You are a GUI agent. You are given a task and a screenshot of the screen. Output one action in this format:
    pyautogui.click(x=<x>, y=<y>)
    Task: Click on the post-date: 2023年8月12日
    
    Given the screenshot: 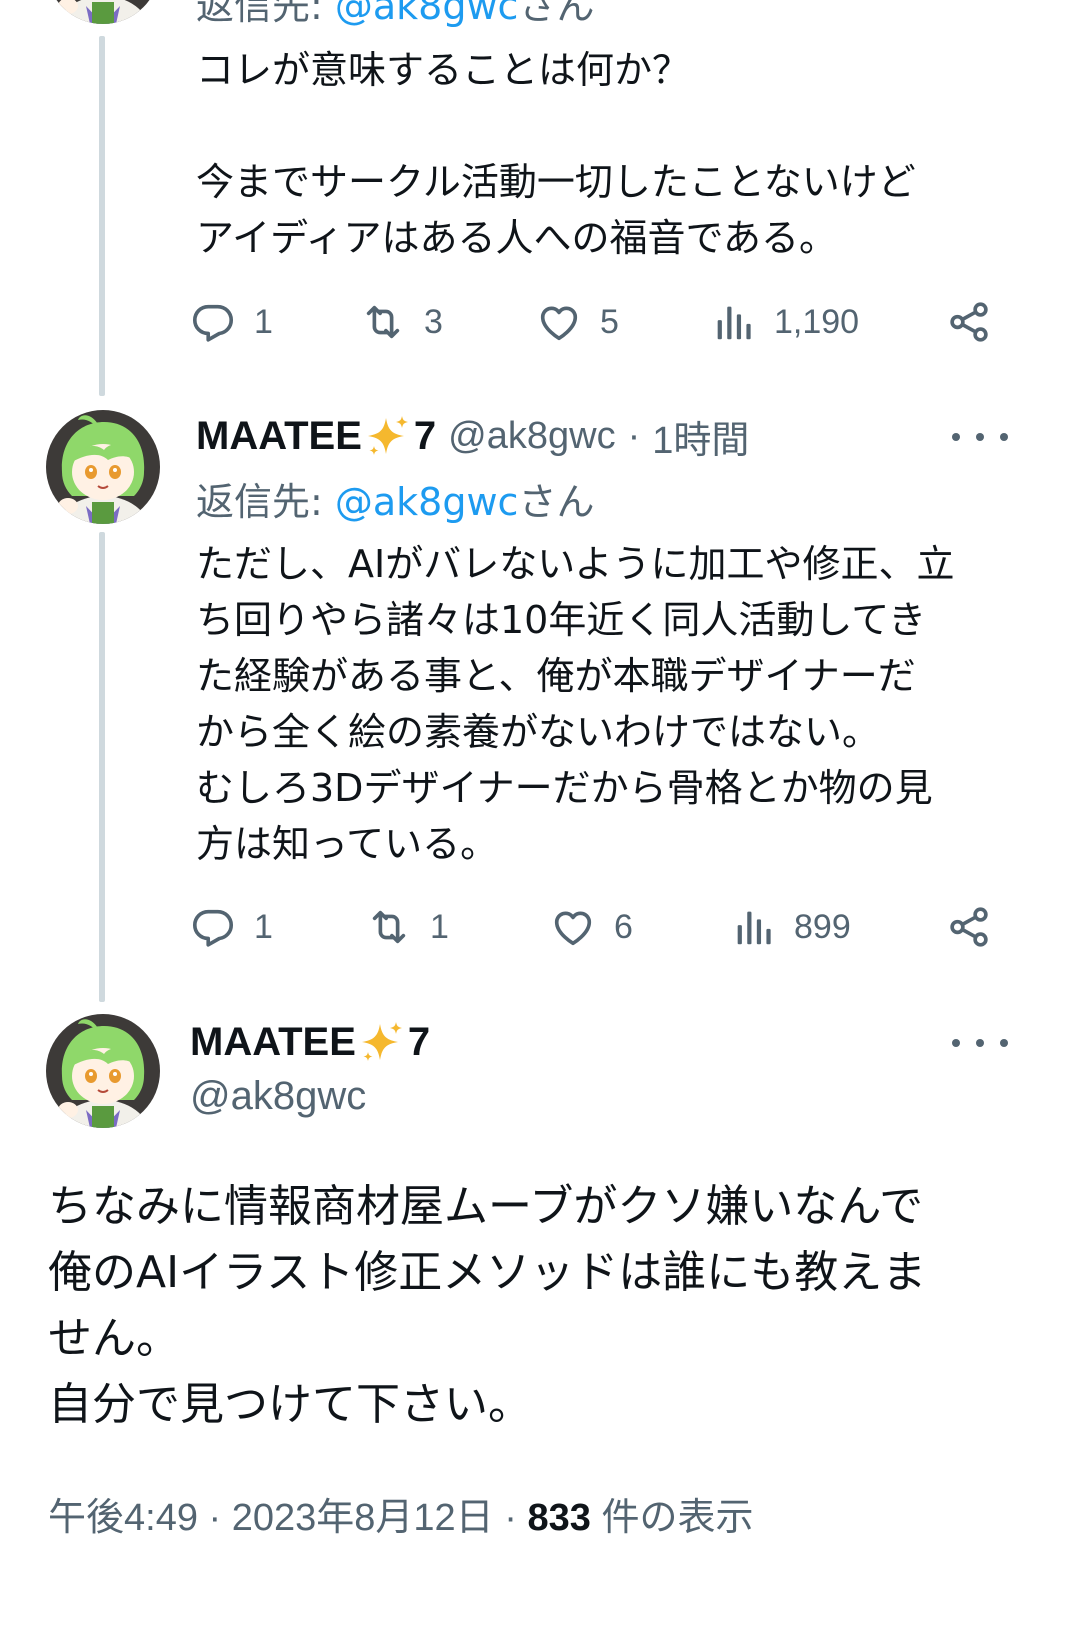 What is the action you would take?
    pyautogui.click(x=363, y=1518)
    